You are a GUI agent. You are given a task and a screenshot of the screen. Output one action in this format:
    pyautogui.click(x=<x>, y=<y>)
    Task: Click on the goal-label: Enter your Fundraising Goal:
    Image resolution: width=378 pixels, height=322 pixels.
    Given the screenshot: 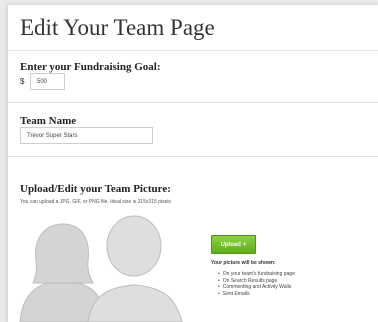 What is the action you would take?
    pyautogui.click(x=90, y=67)
    